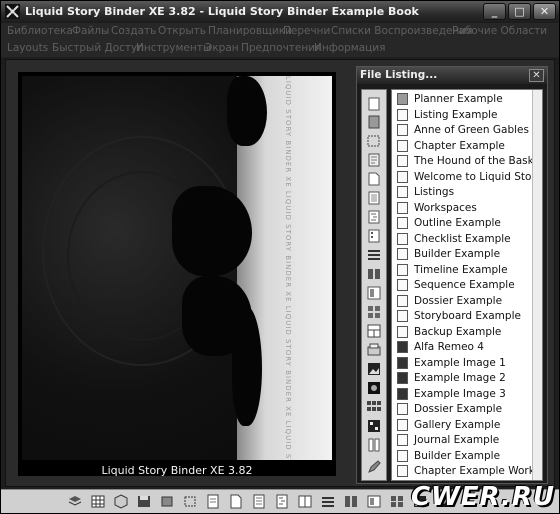 The image size is (560, 514). What do you see at coordinates (468, 285) in the screenshot?
I see `file-list-item: Sequence Example` at bounding box center [468, 285].